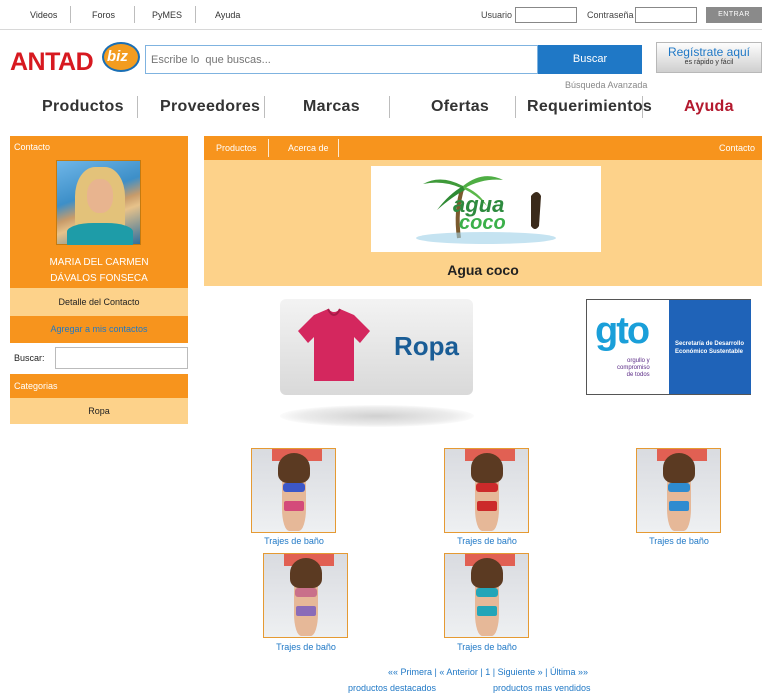  Describe the element at coordinates (709, 107) in the screenshot. I see `nav-ayuda: Ayuda` at that location.